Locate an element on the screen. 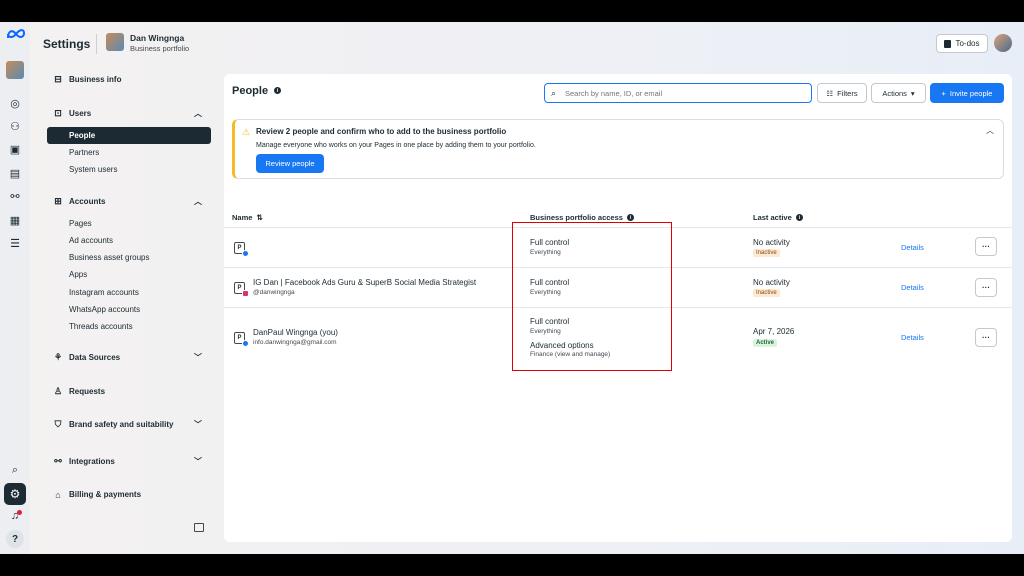 Image resolution: width=1024 pixels, height=576 pixels. highlight-annotation is located at coordinates (592, 296).